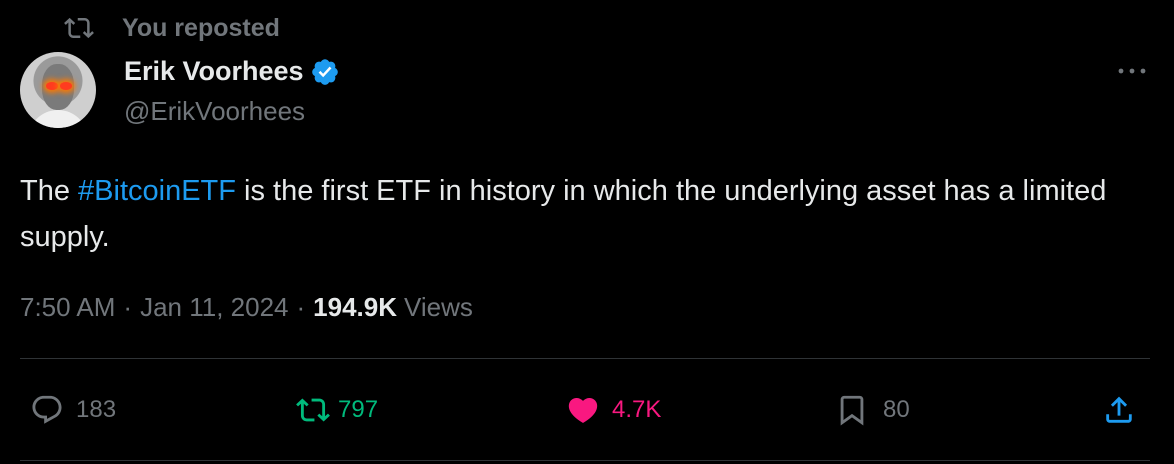 This screenshot has width=1174, height=464. Describe the element at coordinates (201, 28) in the screenshot. I see `repost-context-text: You reposted` at that location.